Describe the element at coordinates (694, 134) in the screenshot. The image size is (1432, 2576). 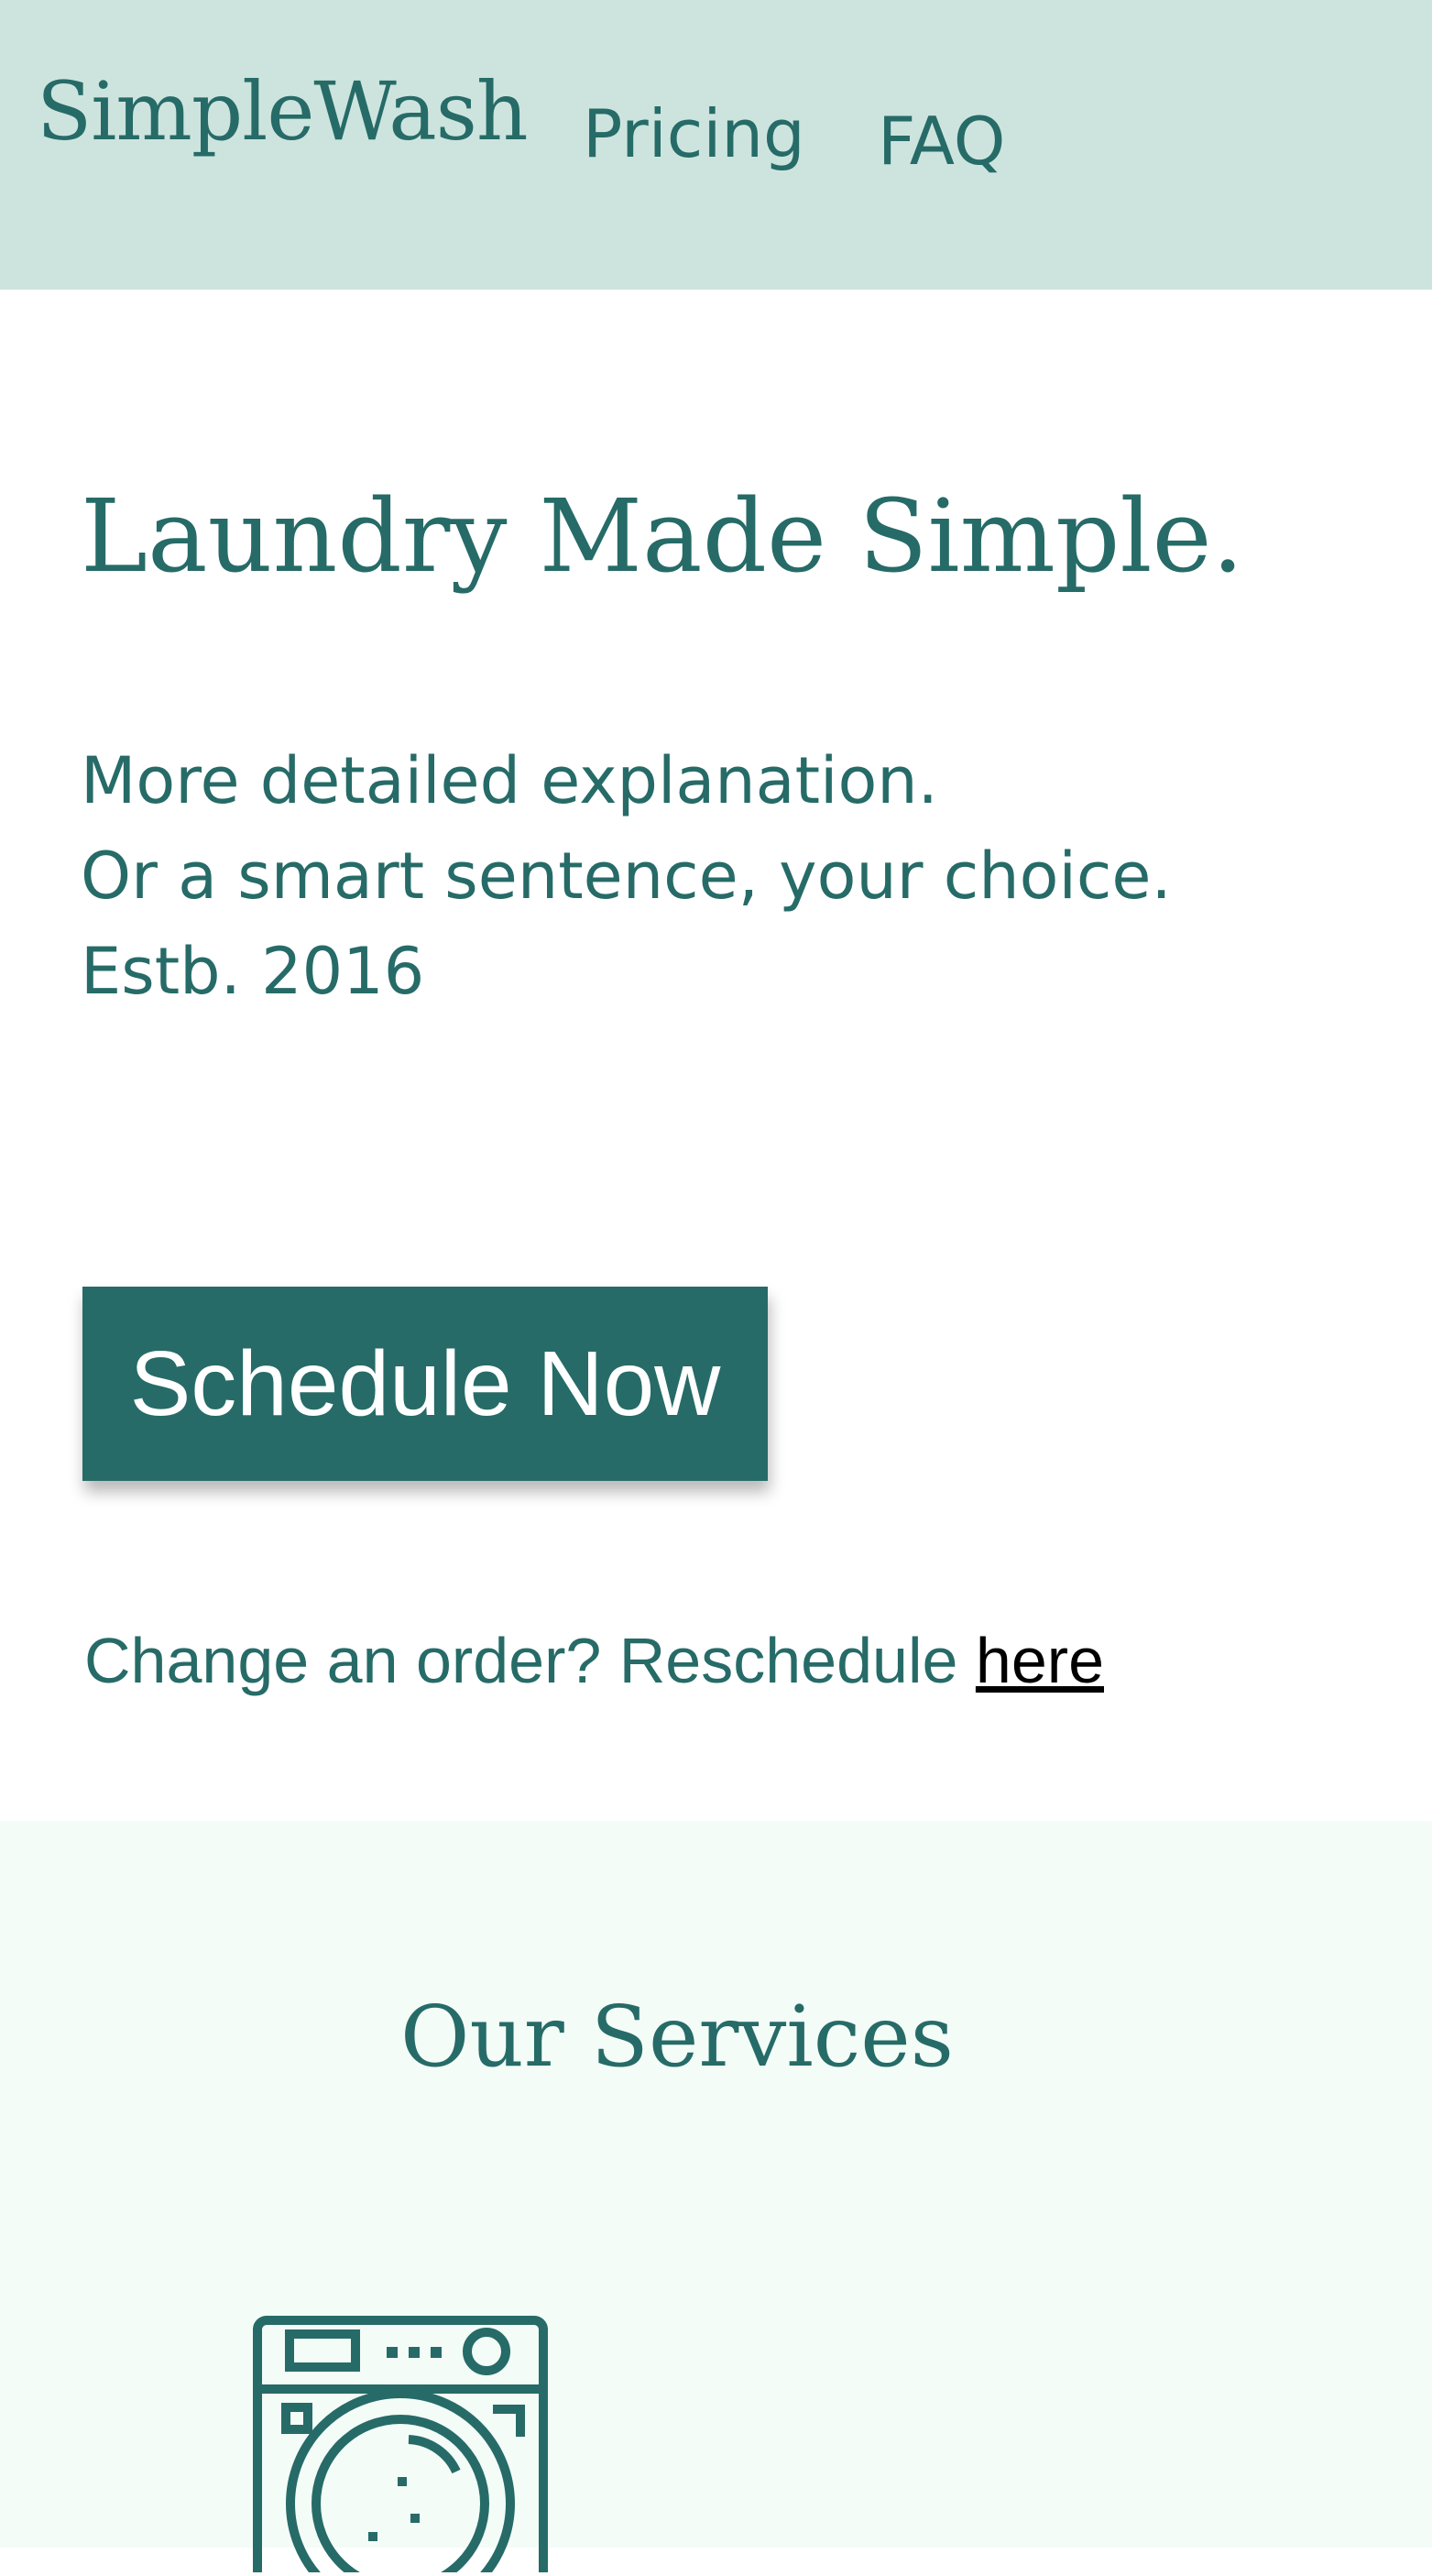
I see `nav-link-pricing: Pricing` at that location.